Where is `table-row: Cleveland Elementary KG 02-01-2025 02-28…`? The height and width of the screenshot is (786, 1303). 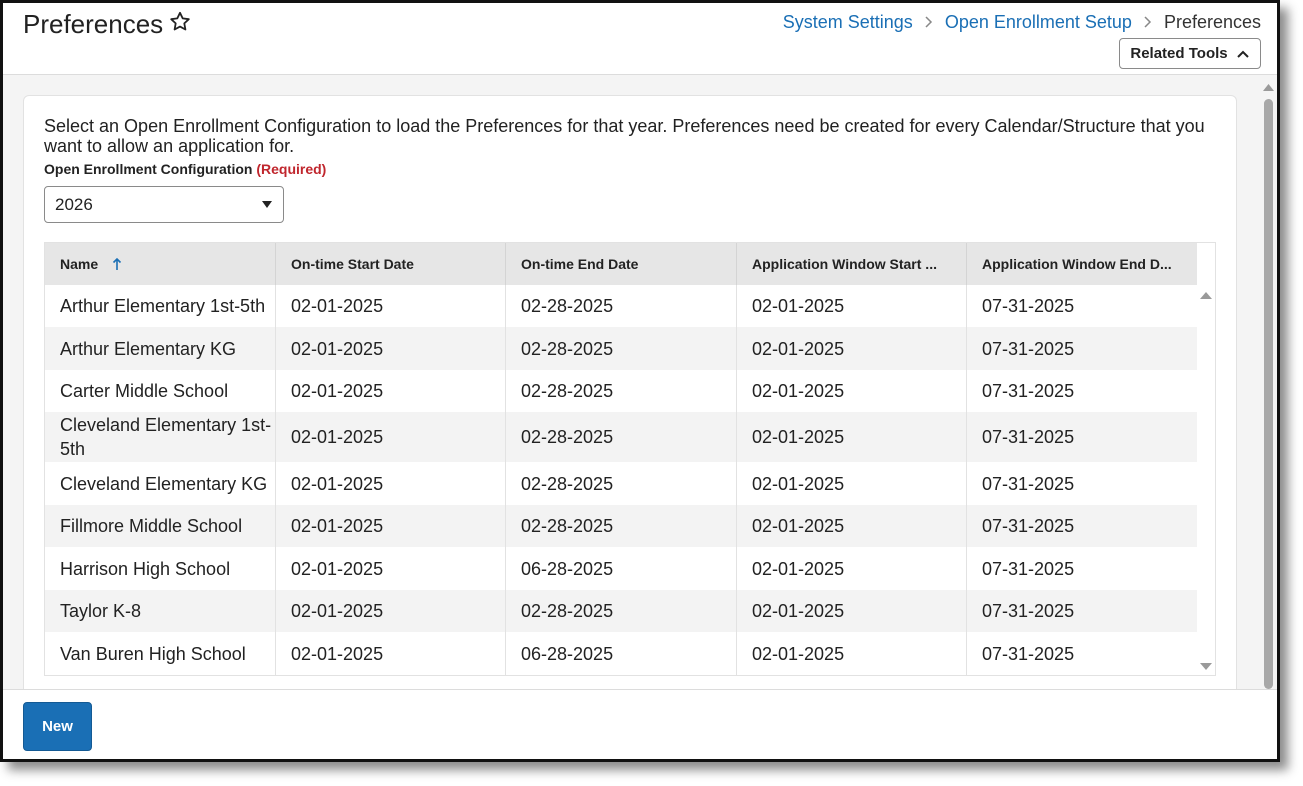
table-row: Cleveland Elementary KG 02-01-2025 02-28… is located at coordinates (621, 483).